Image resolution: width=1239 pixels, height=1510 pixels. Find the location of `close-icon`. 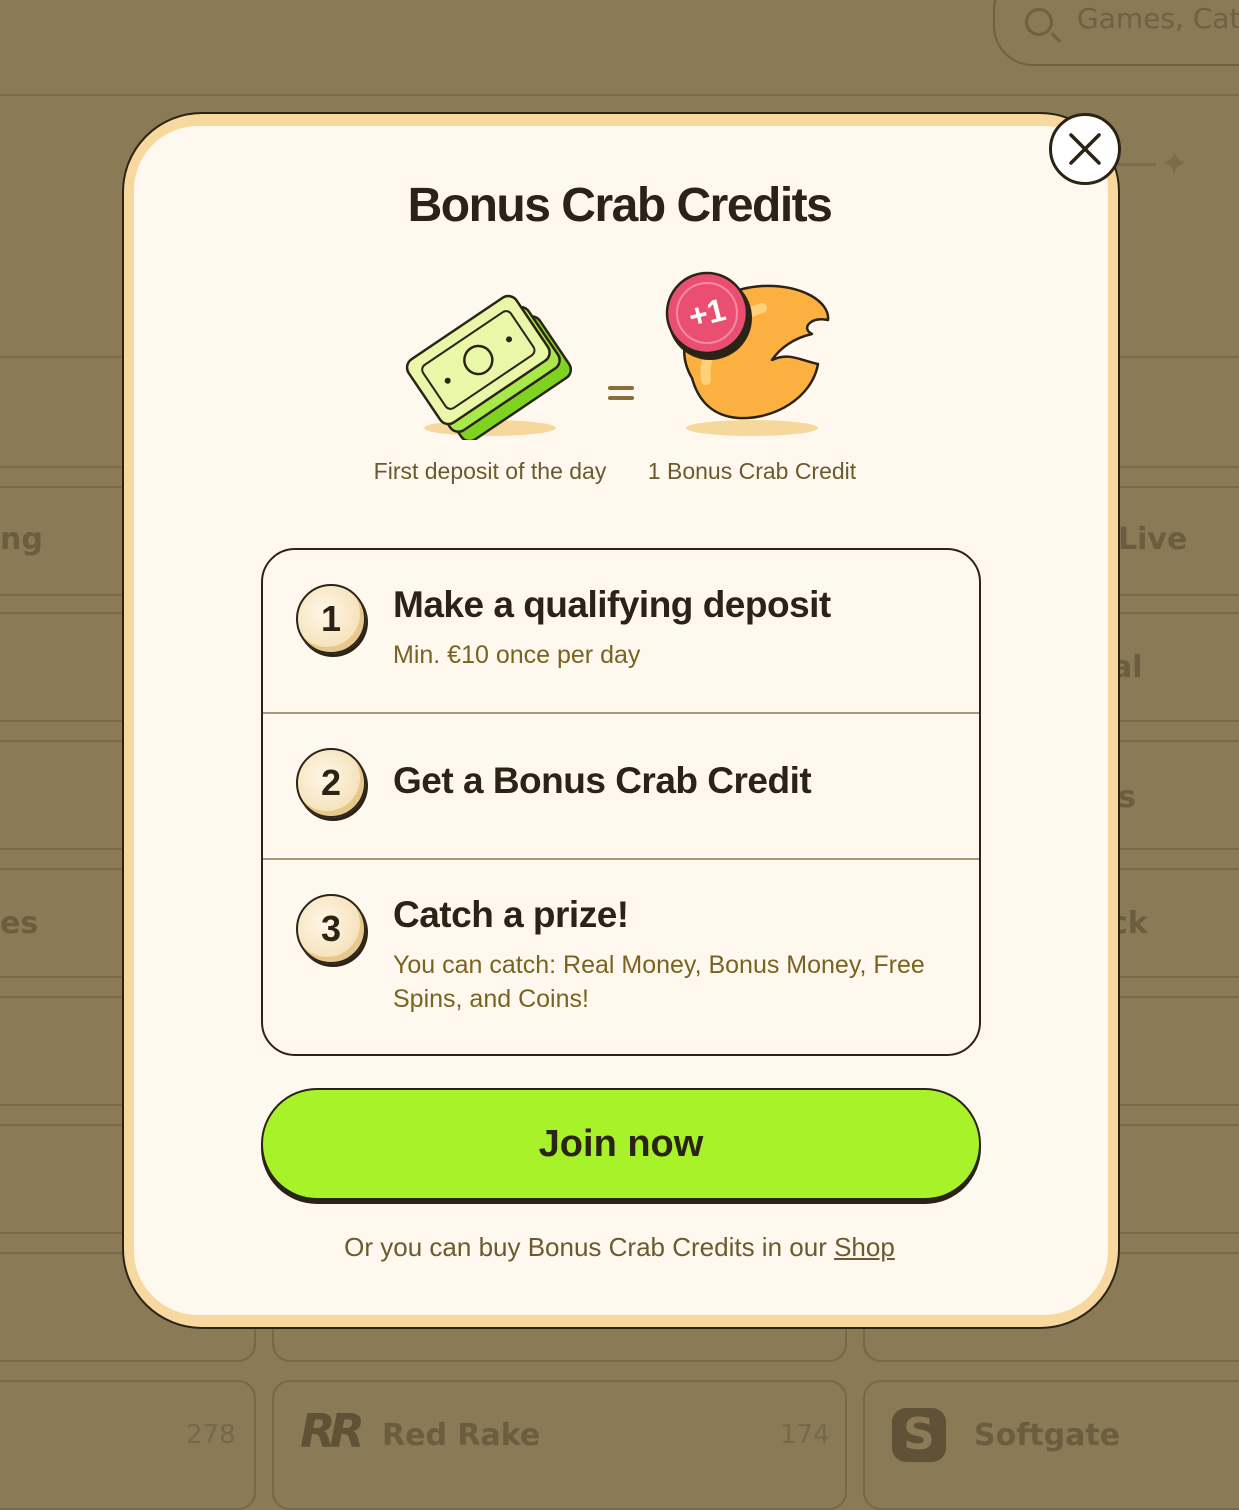

close-icon is located at coordinates (1085, 149).